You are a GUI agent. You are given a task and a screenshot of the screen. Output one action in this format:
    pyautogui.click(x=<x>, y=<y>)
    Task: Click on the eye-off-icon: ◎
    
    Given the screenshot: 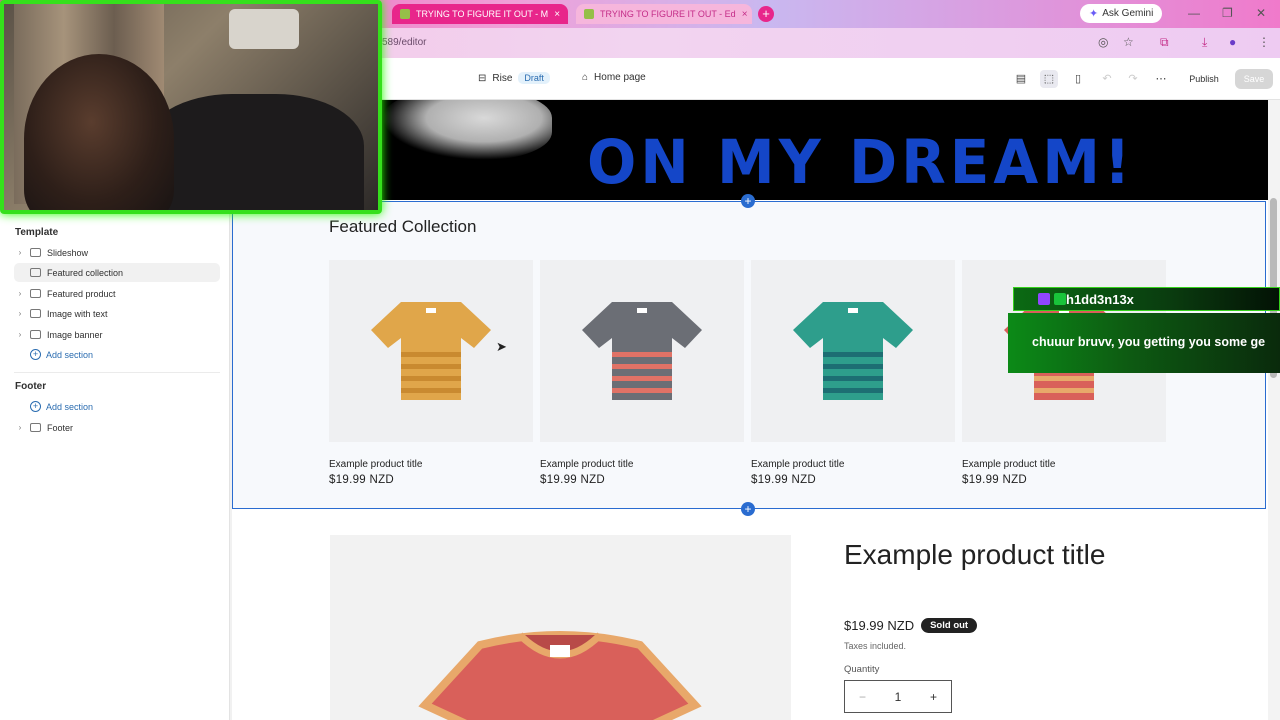 What is the action you would take?
    pyautogui.click(x=1103, y=42)
    